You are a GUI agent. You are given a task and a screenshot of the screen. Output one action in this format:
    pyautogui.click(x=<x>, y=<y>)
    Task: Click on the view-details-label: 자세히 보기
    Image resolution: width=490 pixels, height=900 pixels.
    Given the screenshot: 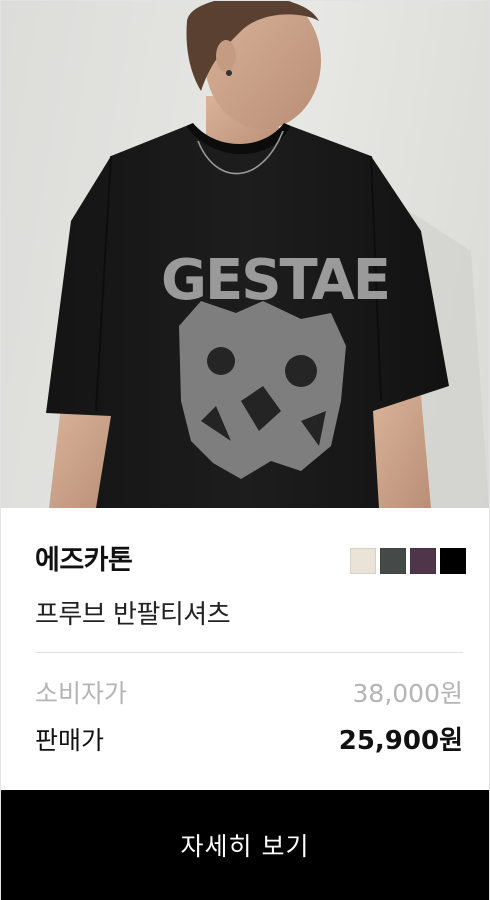 What is the action you would take?
    pyautogui.click(x=245, y=846)
    